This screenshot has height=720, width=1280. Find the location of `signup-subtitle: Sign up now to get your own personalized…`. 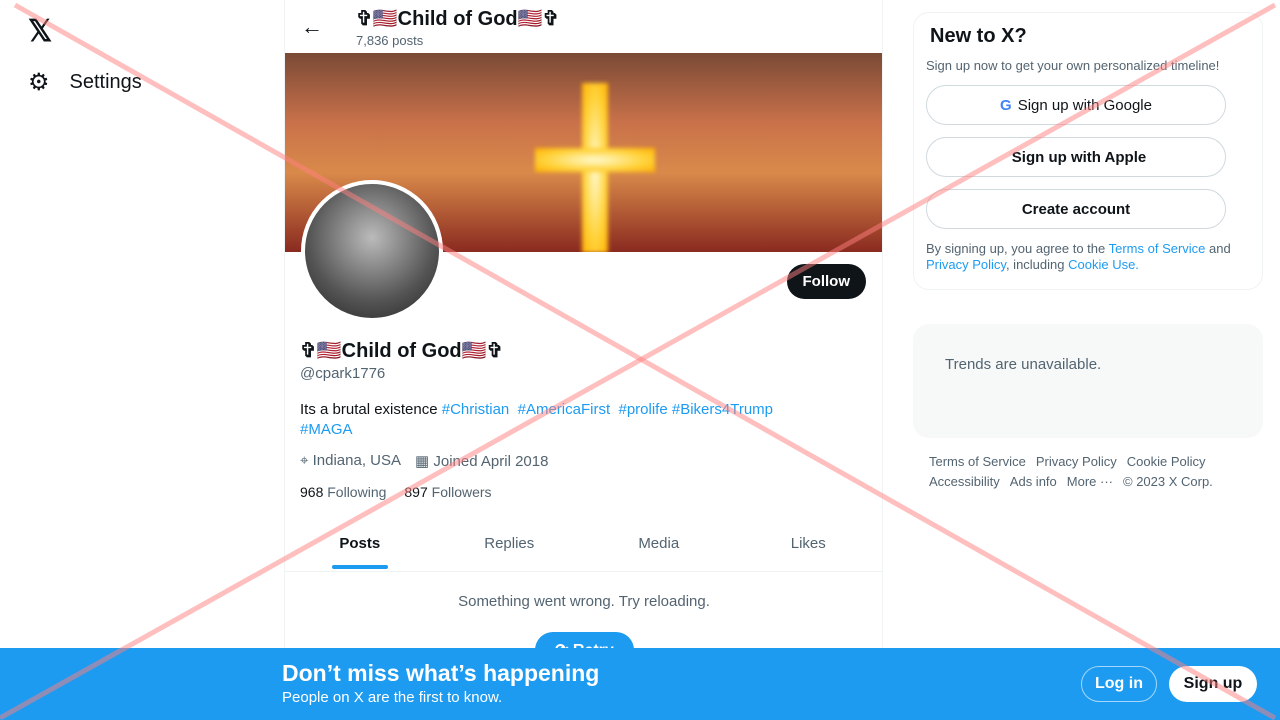

signup-subtitle: Sign up now to get your own personalized… is located at coordinates (1073, 65).